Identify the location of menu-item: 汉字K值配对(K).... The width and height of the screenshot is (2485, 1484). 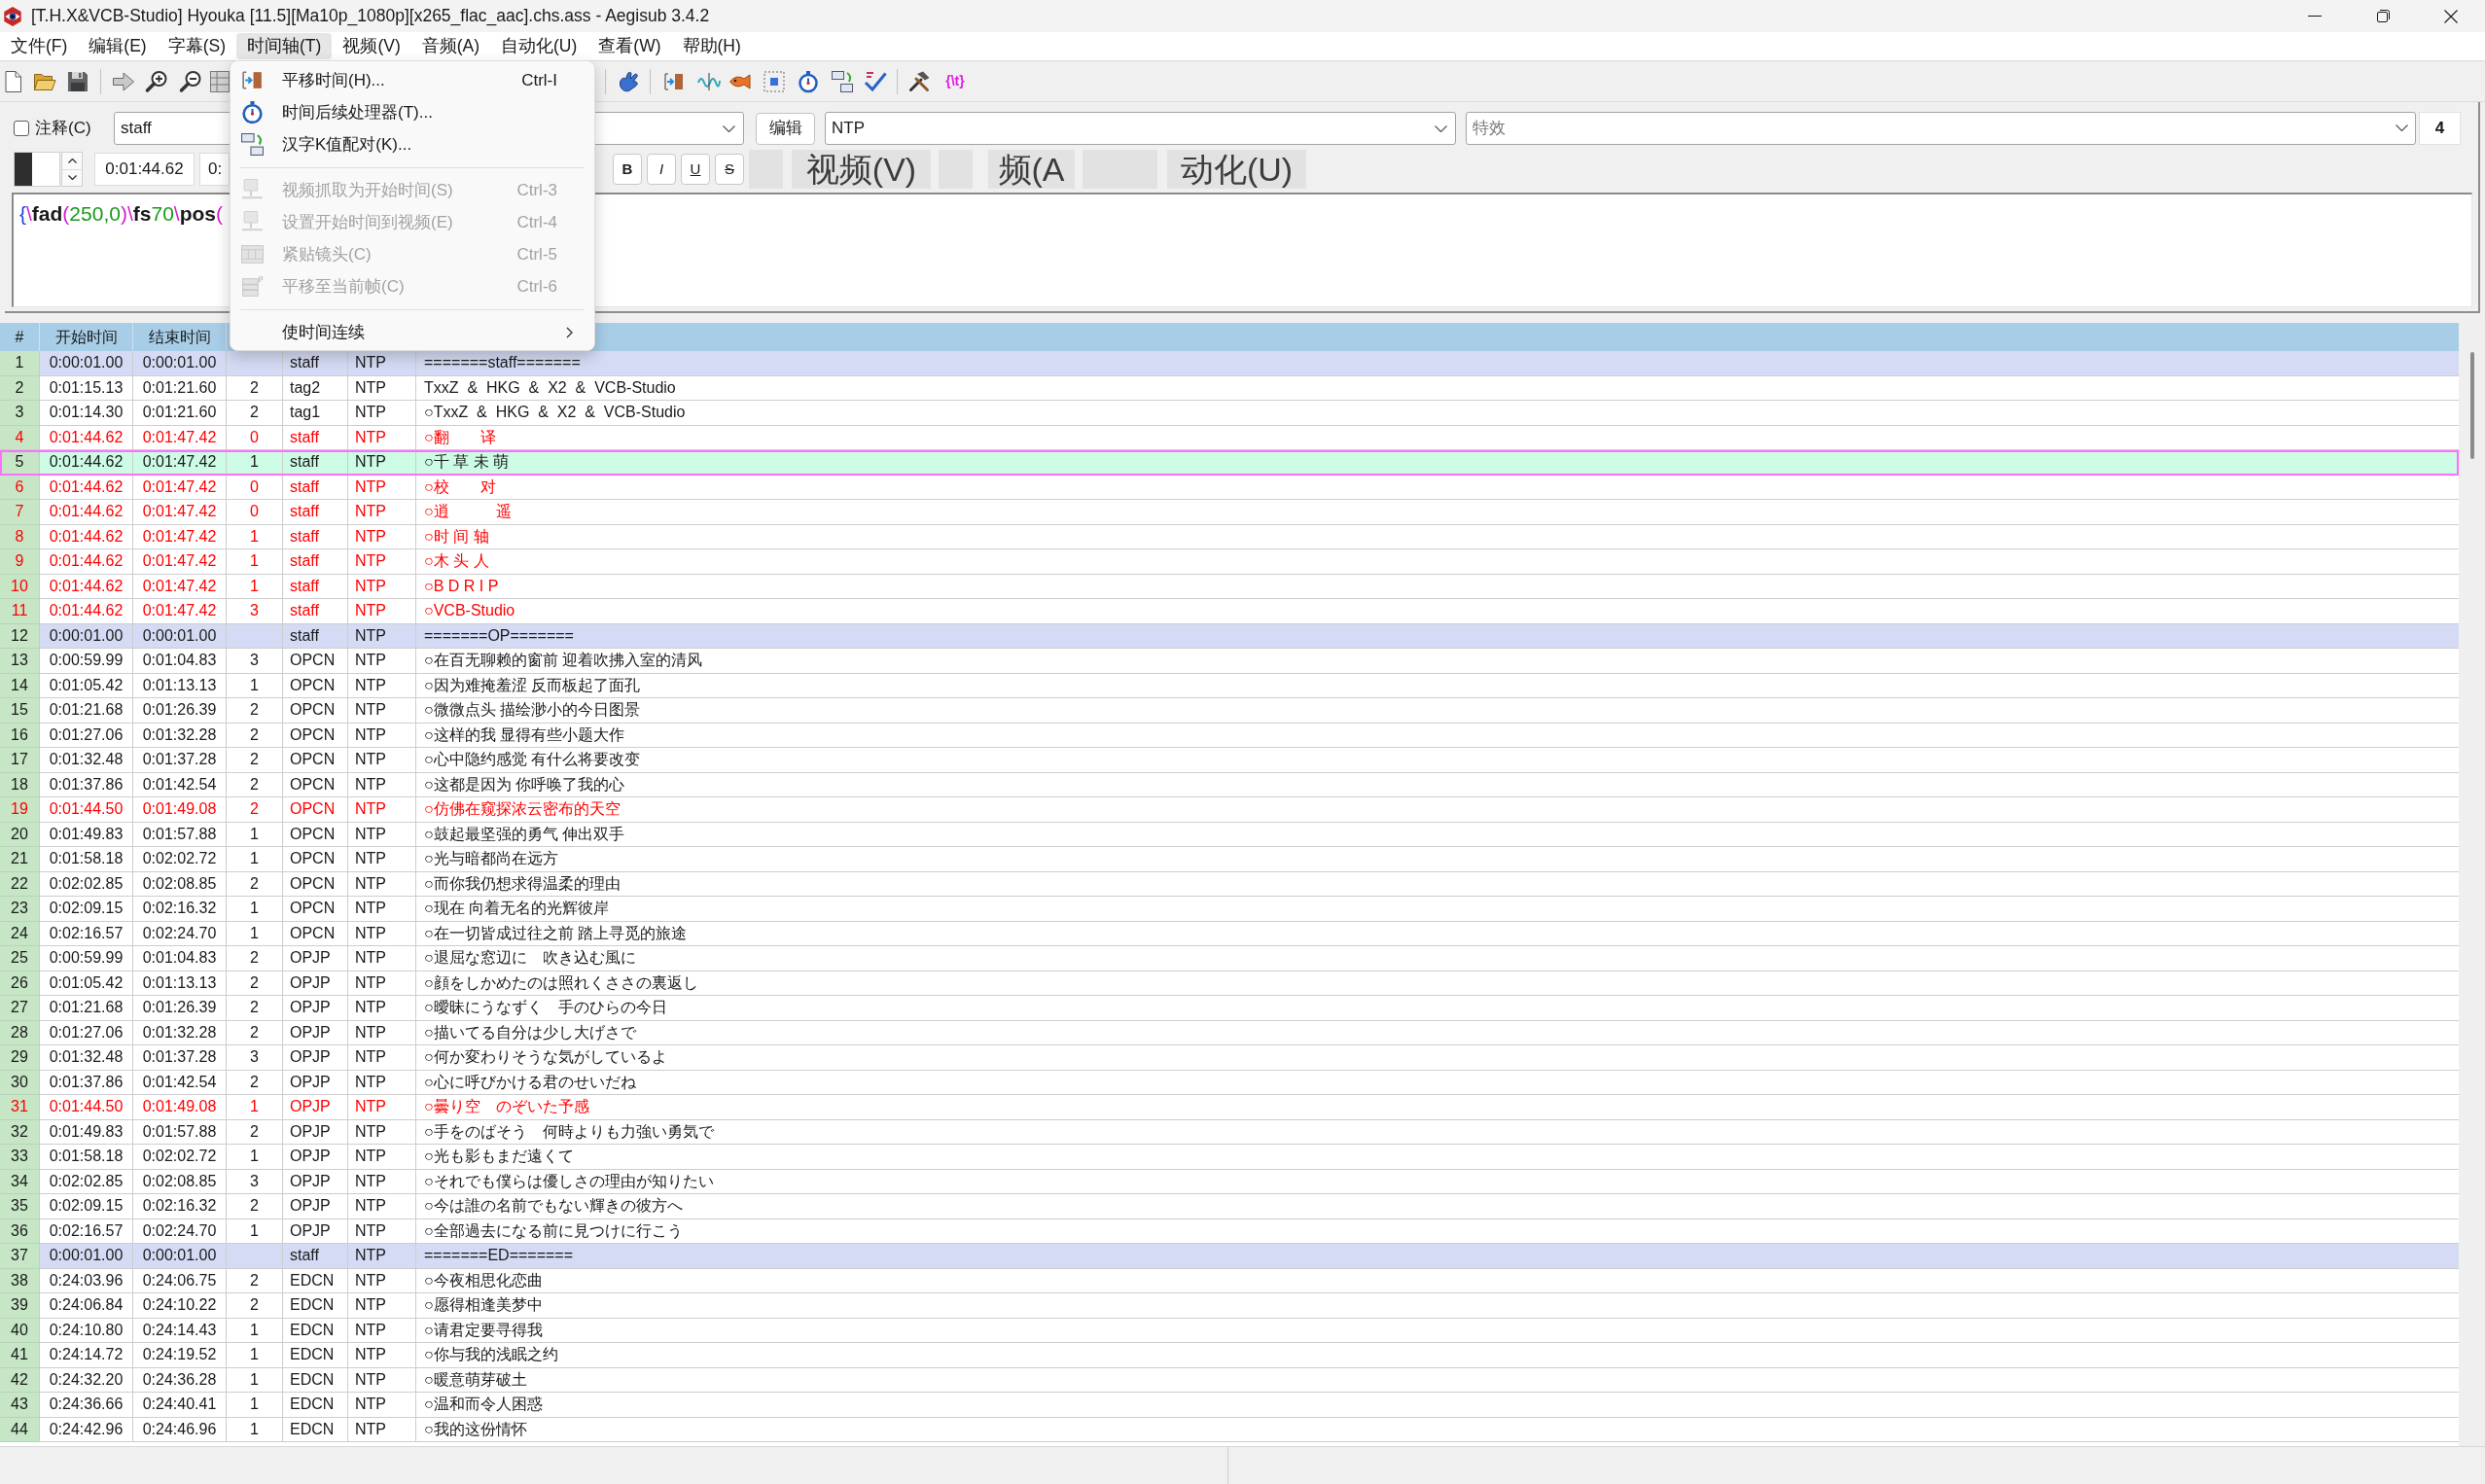
(326, 144).